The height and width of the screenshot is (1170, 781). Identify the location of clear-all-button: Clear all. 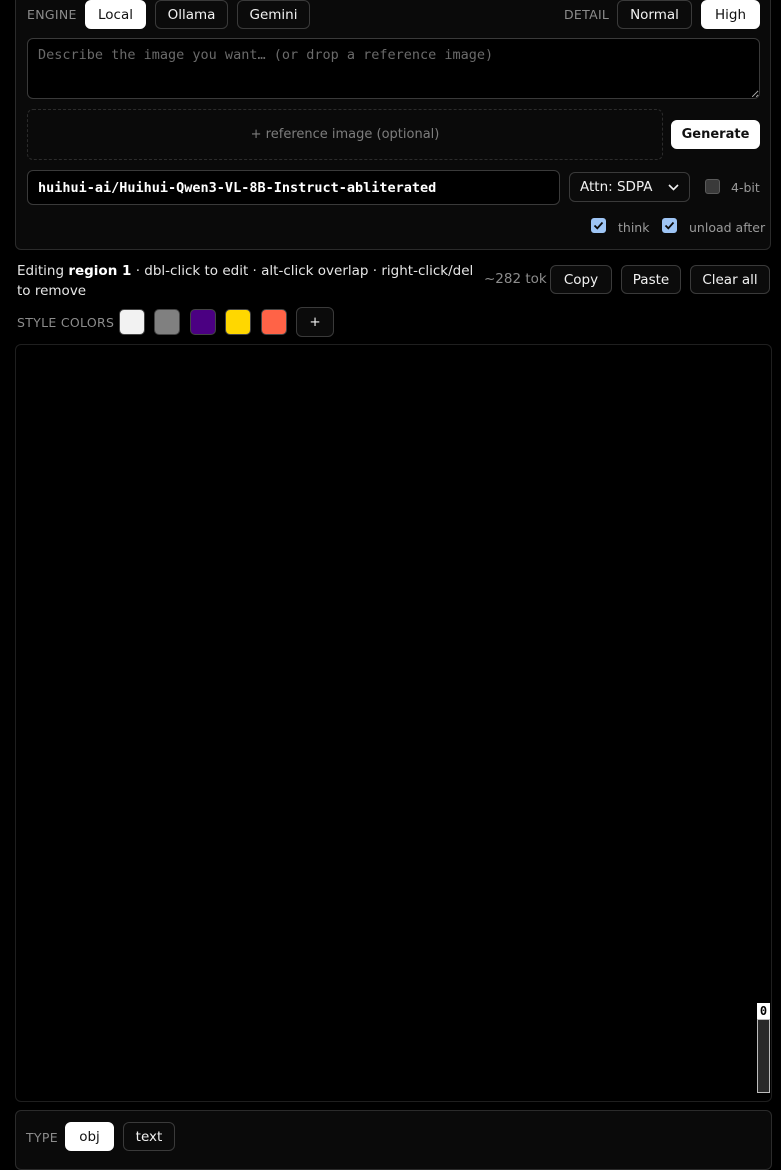
(730, 279).